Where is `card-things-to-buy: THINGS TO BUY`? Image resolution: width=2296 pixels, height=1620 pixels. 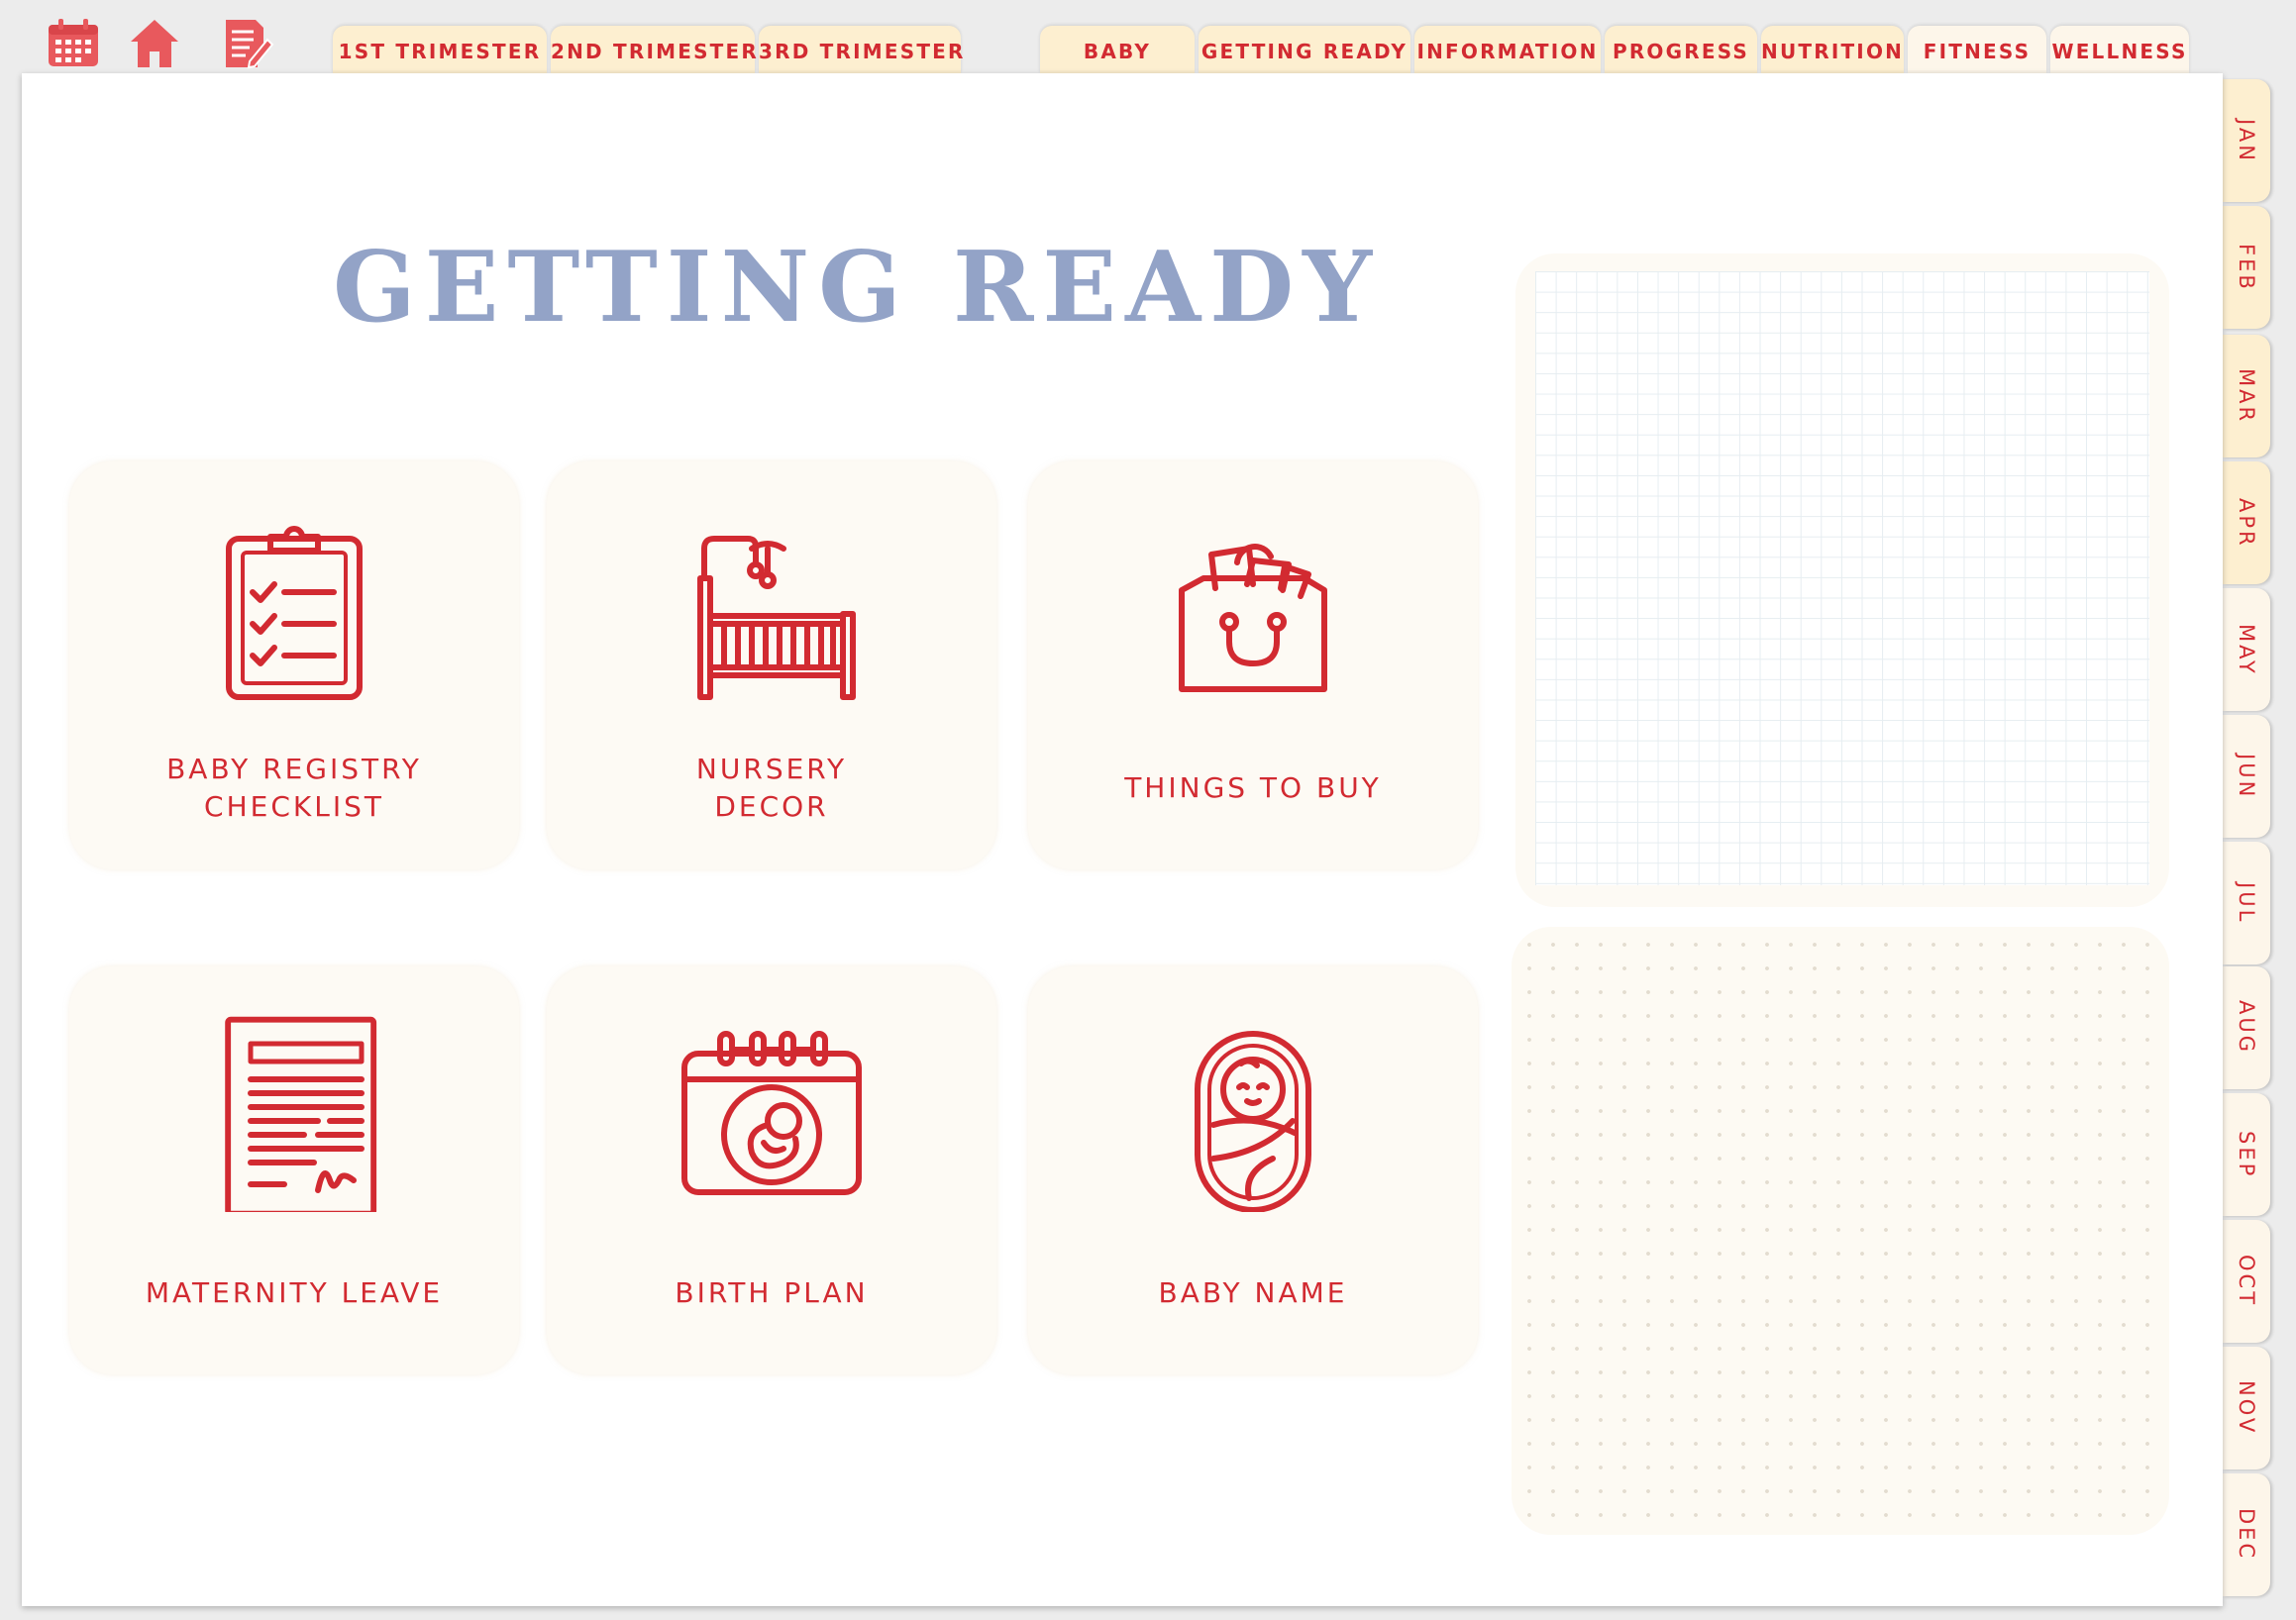 card-things-to-buy: THINGS TO BUY is located at coordinates (1253, 665).